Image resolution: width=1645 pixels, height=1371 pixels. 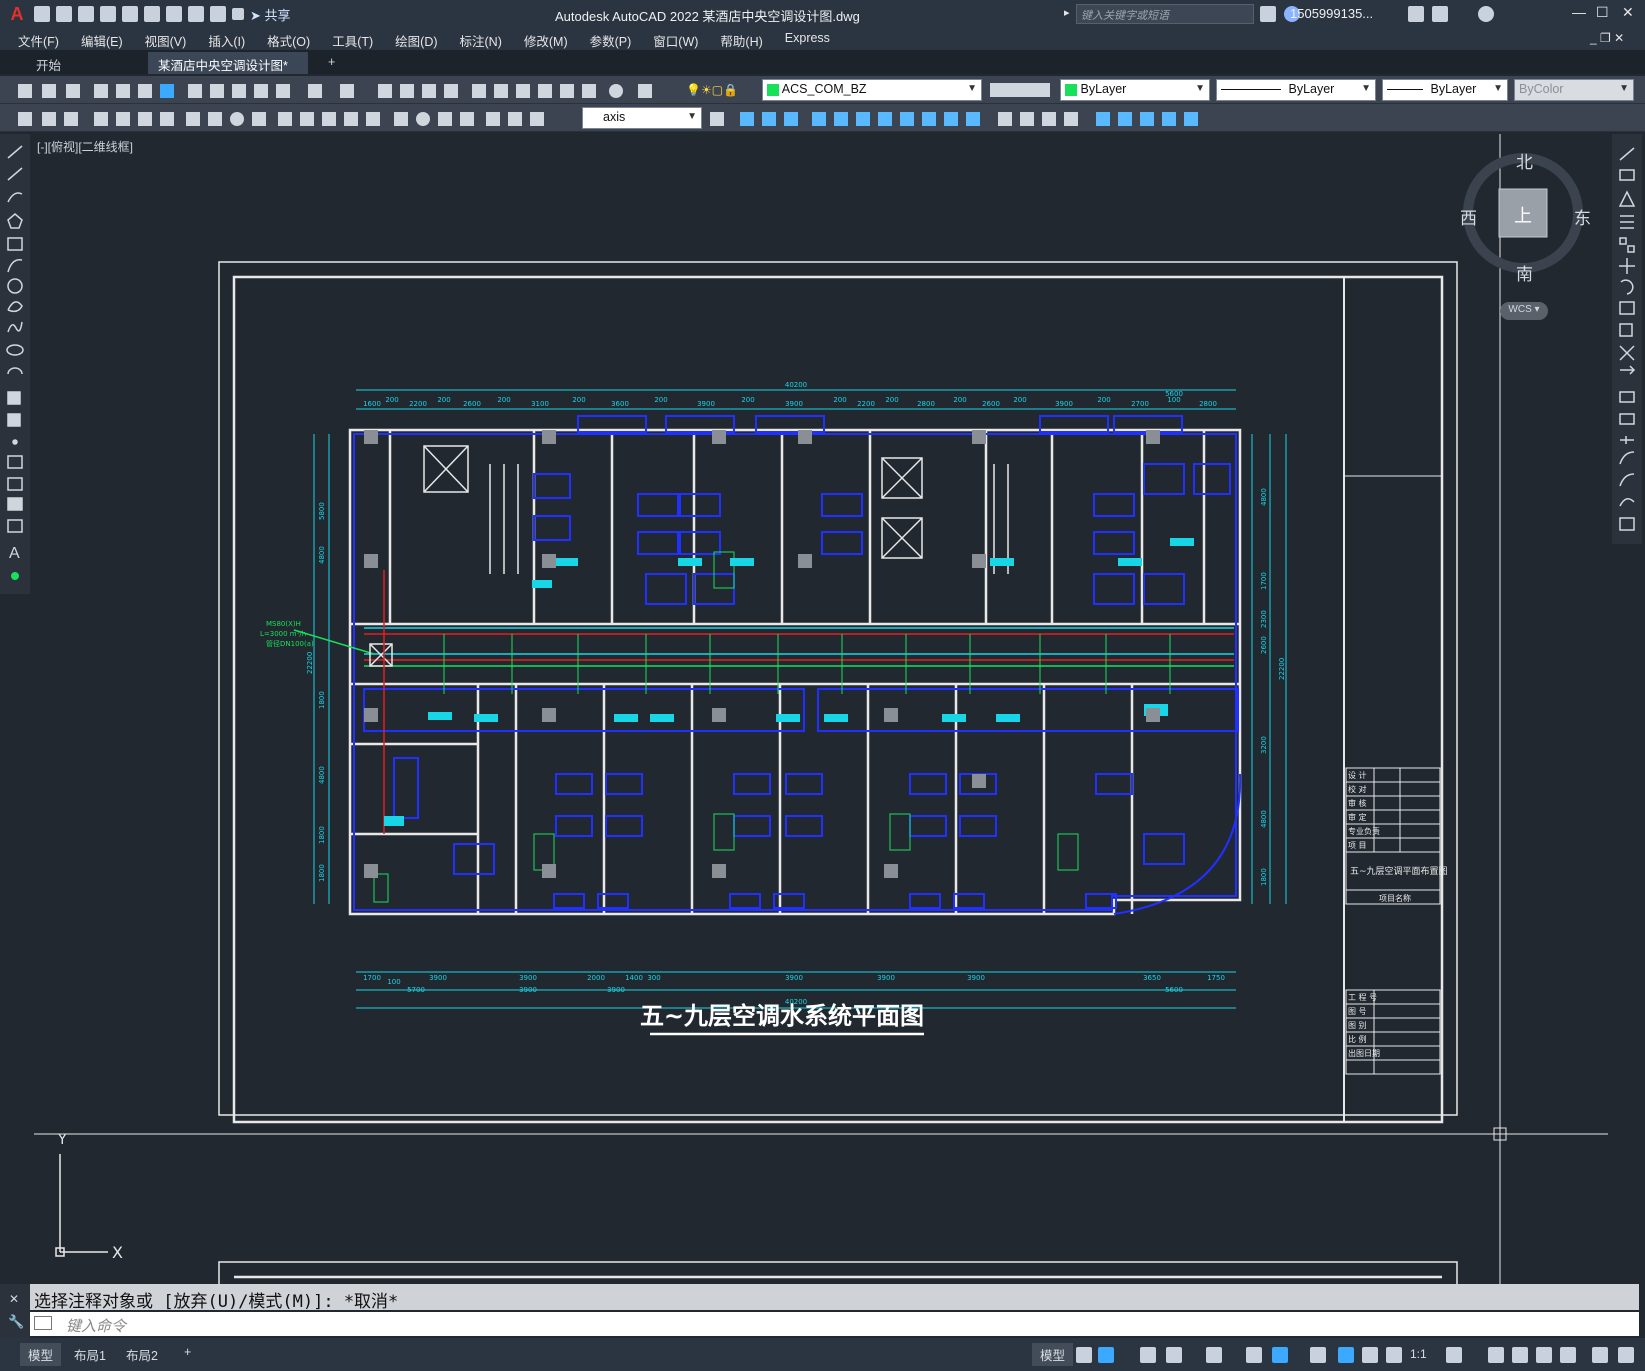 What do you see at coordinates (1106, 1355) in the screenshot?
I see `snap-icon` at bounding box center [1106, 1355].